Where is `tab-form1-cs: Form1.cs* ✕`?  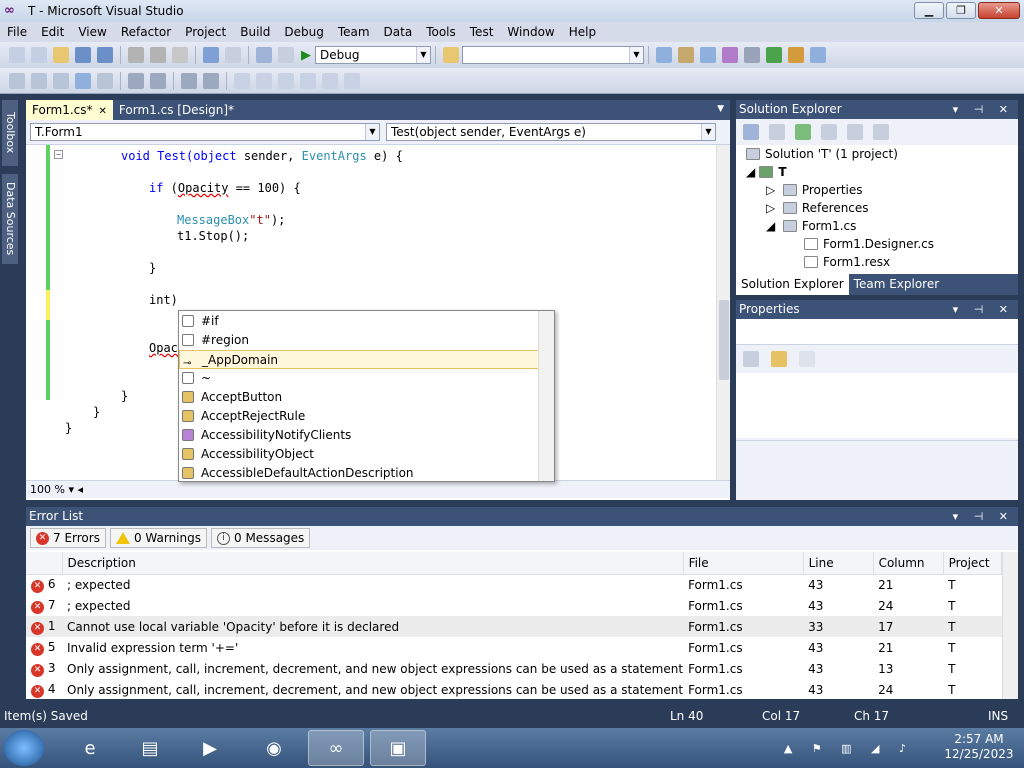 tab-form1-cs: Form1.cs* ✕ is located at coordinates (69, 110).